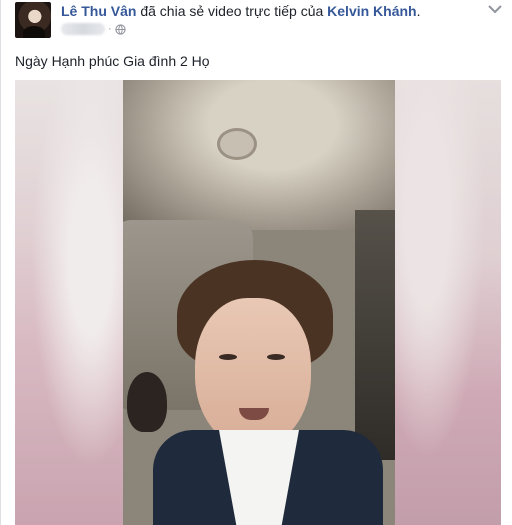 The width and height of the screenshot is (512, 525). I want to click on globe-icon, so click(120, 29).